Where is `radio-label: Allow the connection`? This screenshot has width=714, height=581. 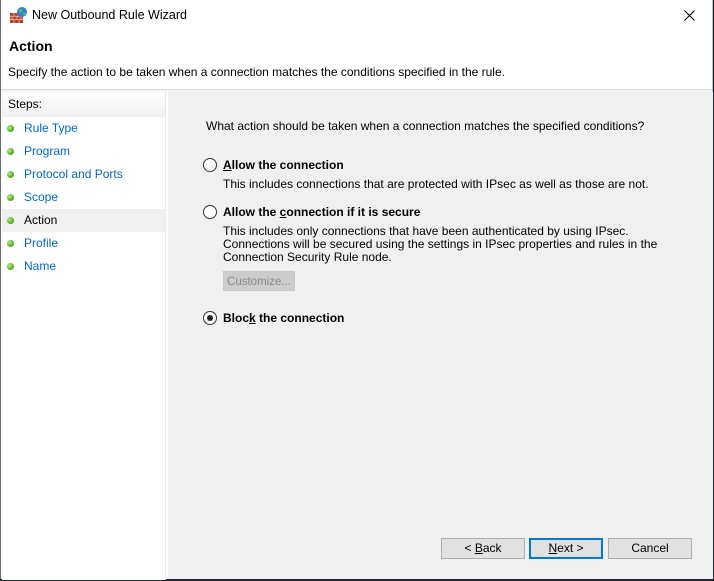
radio-label: Allow the connection is located at coordinates (283, 165).